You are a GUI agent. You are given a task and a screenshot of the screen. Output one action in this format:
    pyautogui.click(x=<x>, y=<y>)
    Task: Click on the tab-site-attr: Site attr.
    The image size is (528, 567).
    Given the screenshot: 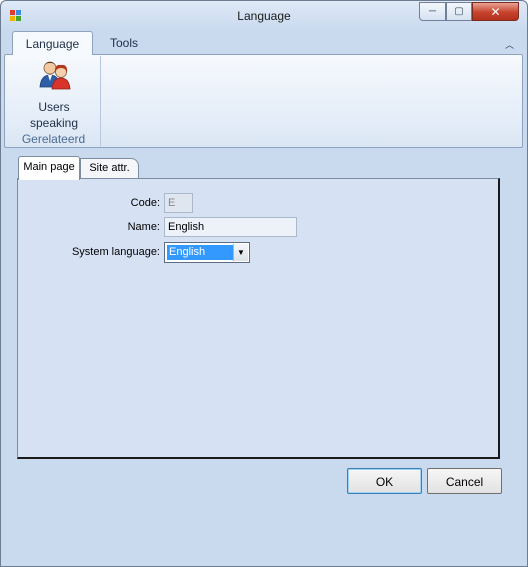 What is the action you would take?
    pyautogui.click(x=109, y=168)
    